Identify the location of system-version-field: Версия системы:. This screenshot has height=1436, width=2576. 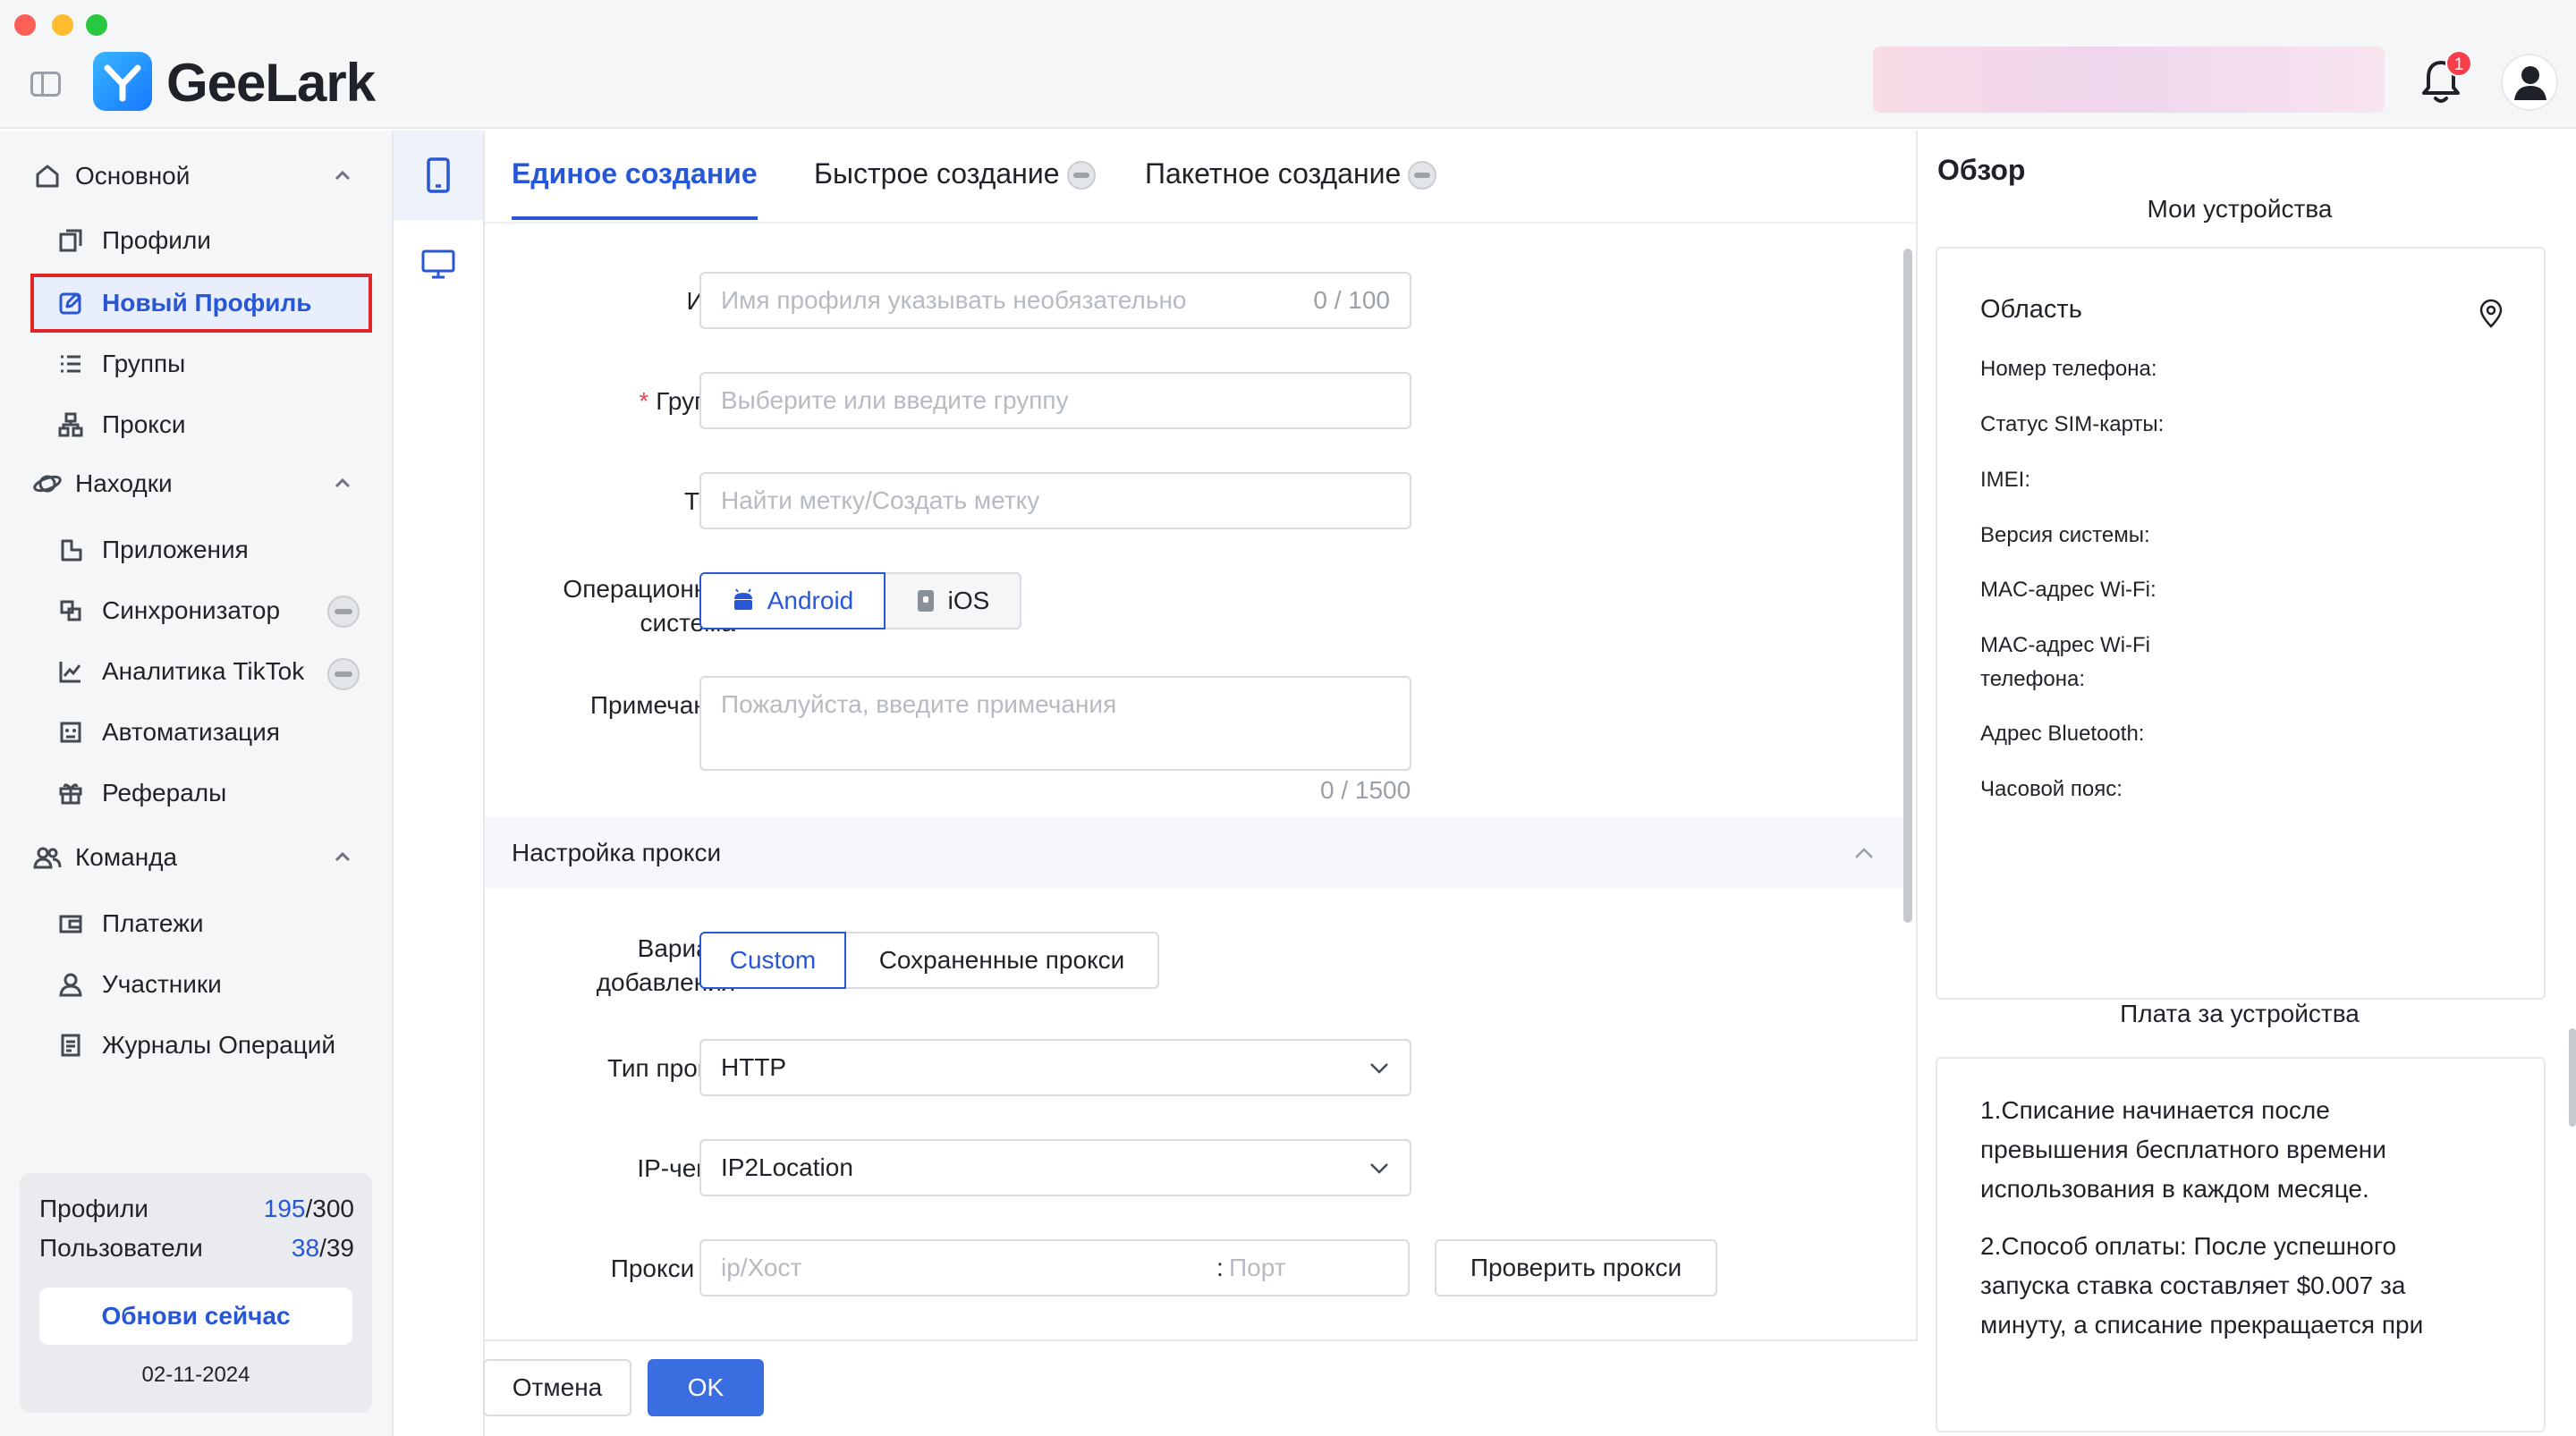
(2065, 535).